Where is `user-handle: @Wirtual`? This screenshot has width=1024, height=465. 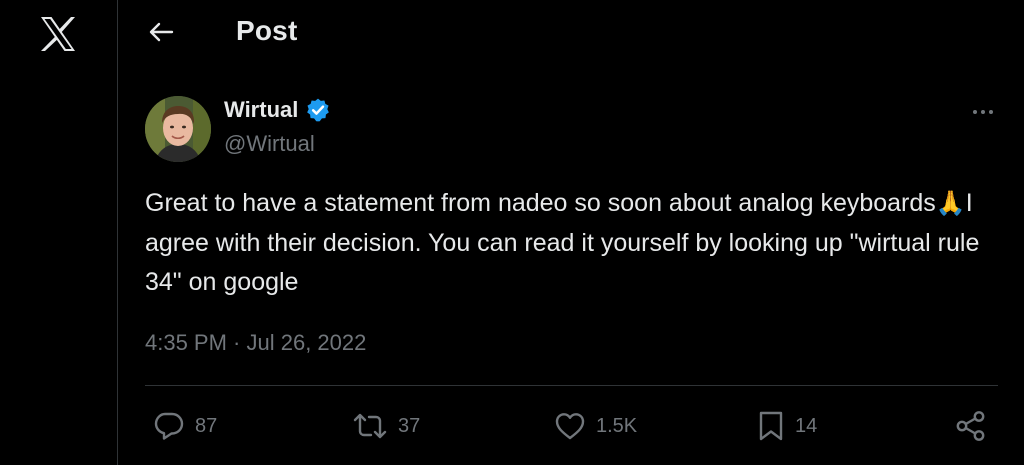
user-handle: @Wirtual is located at coordinates (269, 144).